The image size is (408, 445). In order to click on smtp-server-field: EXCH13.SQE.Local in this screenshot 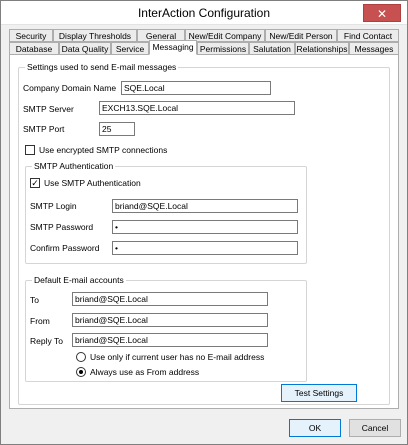, I will do `click(197, 108)`.